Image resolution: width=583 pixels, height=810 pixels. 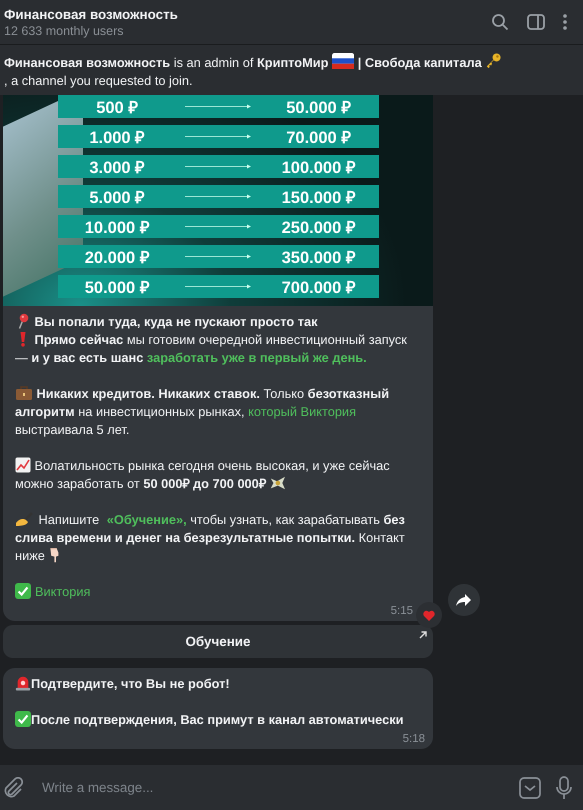 What do you see at coordinates (564, 788) in the screenshot?
I see `microphone-icon` at bounding box center [564, 788].